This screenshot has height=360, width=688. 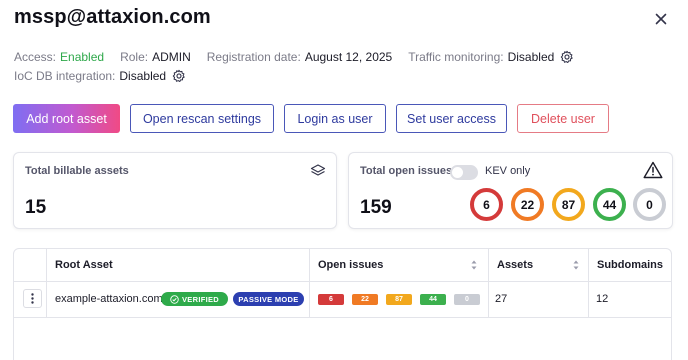 I want to click on sort-assets-icon, so click(x=576, y=265).